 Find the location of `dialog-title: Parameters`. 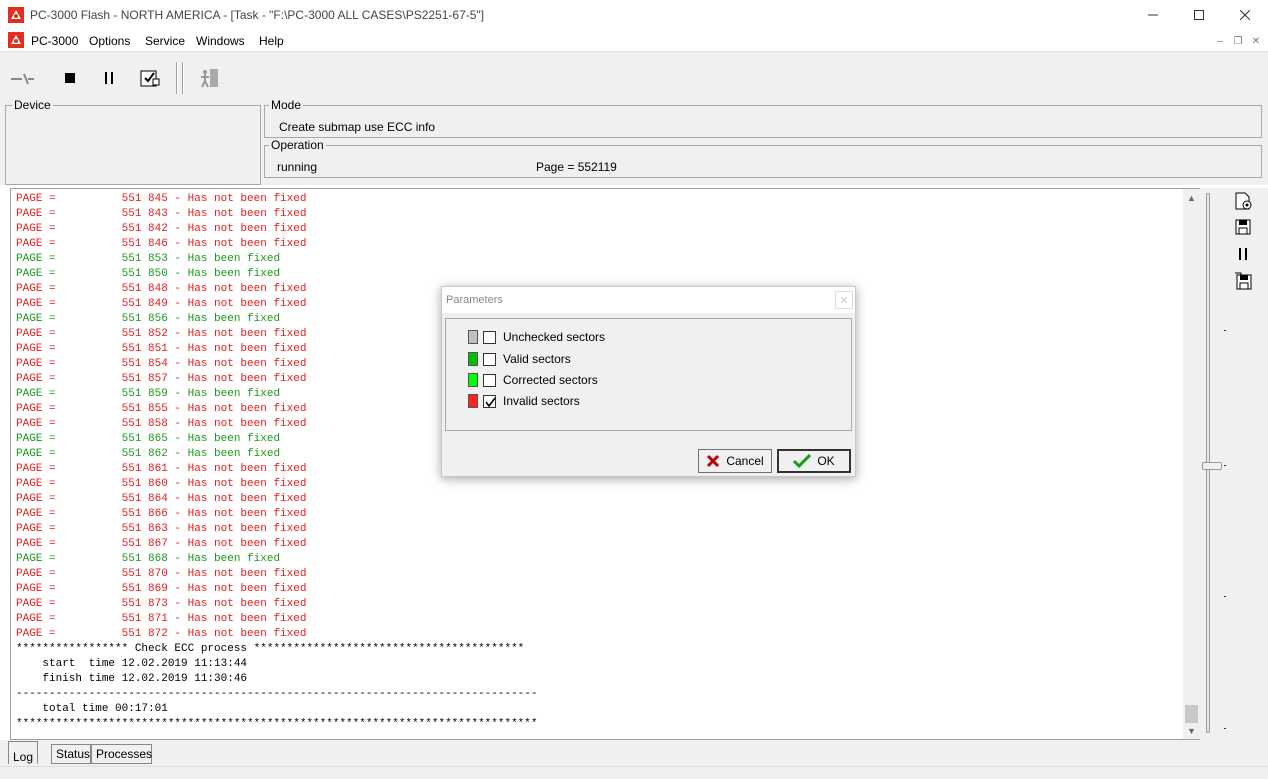

dialog-title: Parameters is located at coordinates (474, 300).